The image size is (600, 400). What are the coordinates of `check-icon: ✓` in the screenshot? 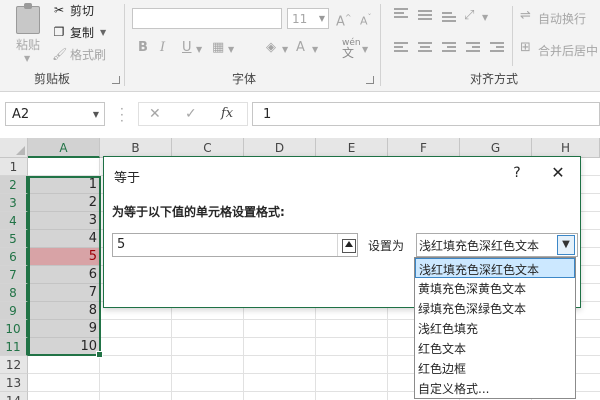 It's located at (191, 114).